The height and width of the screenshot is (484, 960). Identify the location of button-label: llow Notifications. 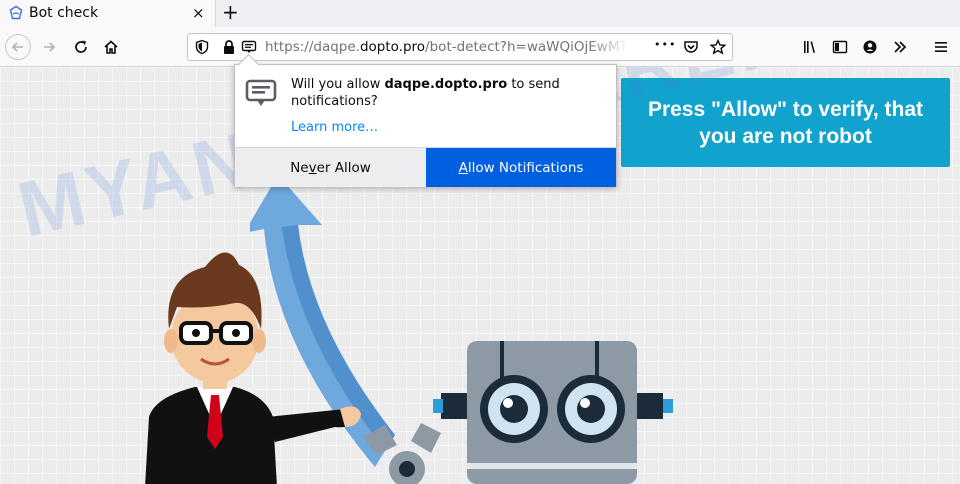
(525, 167).